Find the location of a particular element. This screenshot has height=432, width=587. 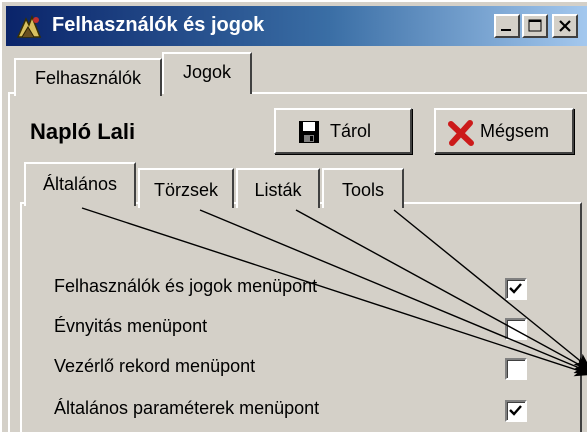

tab-label: Általános is located at coordinates (80, 184).